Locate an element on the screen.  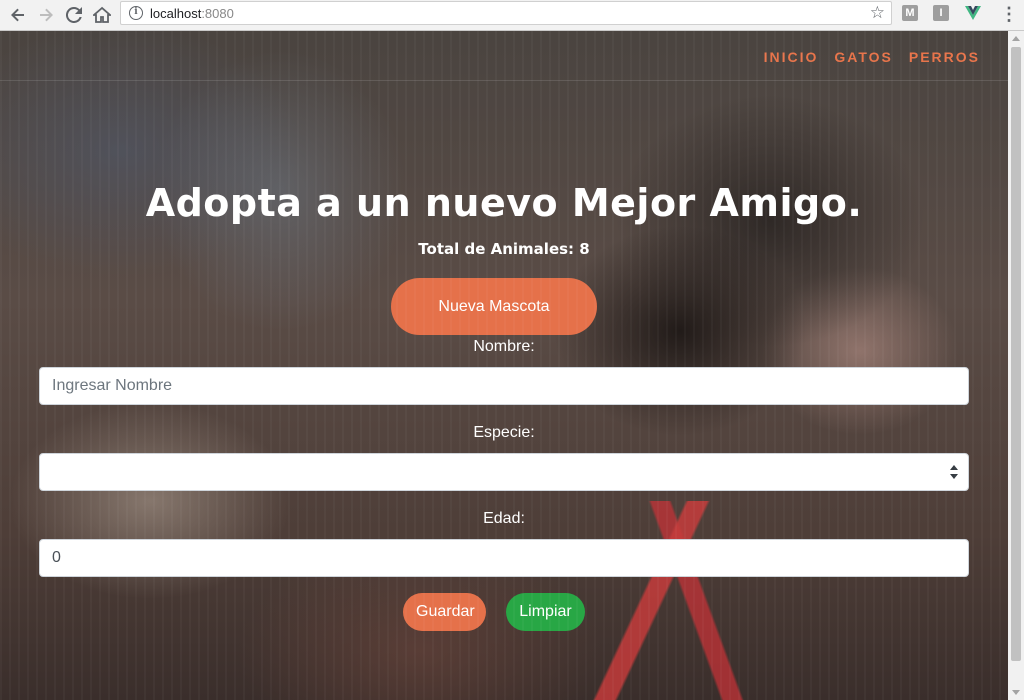
kebab-menu-icon: ⋮ is located at coordinates (1009, 14).